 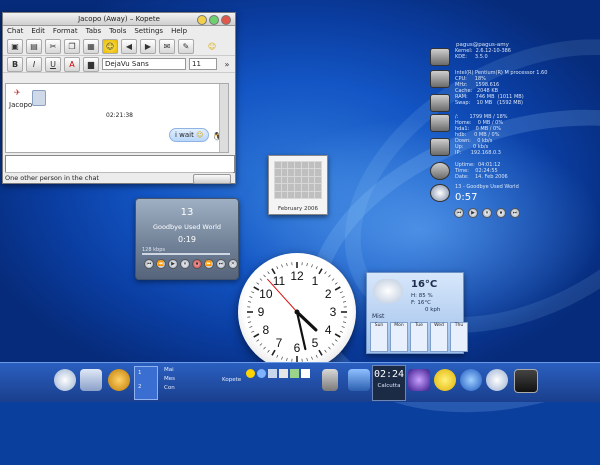 What do you see at coordinates (34, 64) in the screenshot?
I see `italic-icon: I` at bounding box center [34, 64].